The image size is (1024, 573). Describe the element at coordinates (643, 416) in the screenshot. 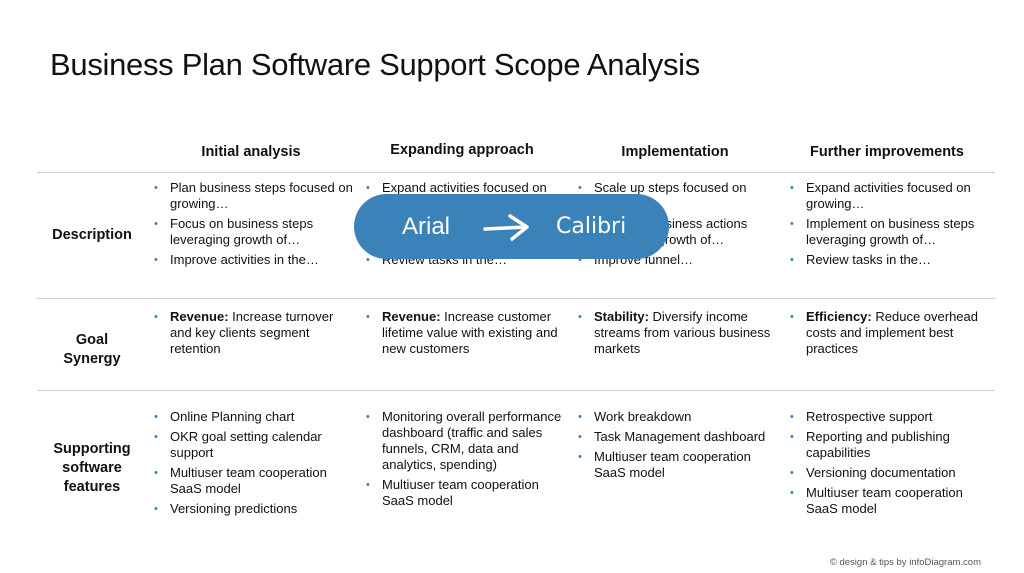

I see `item-text: Work breakdown` at that location.